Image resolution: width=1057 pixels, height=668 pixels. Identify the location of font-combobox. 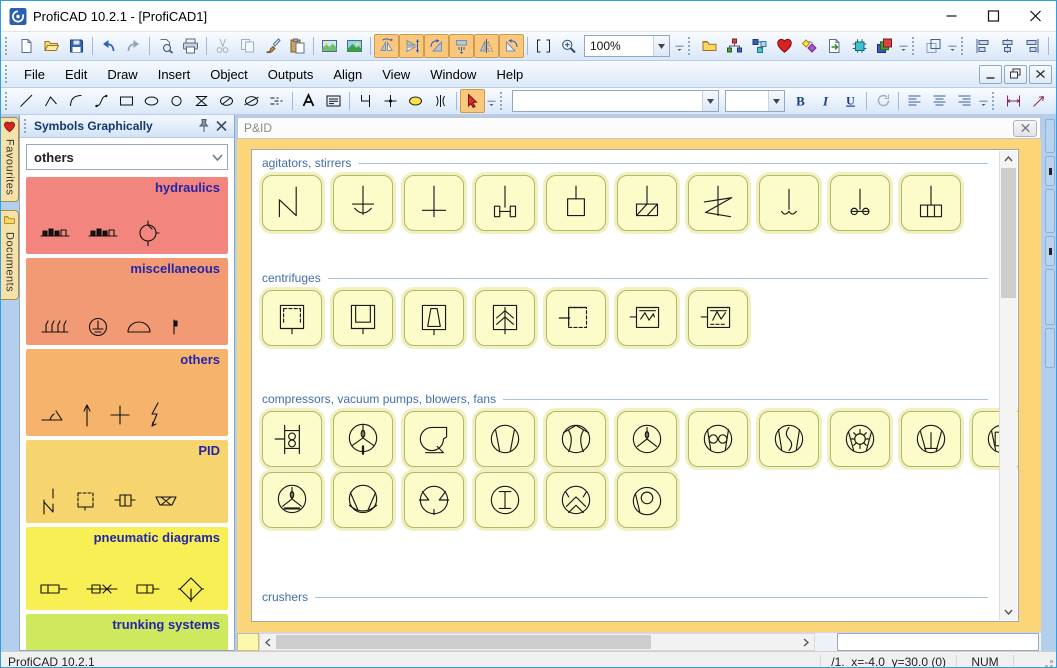
(615, 101).